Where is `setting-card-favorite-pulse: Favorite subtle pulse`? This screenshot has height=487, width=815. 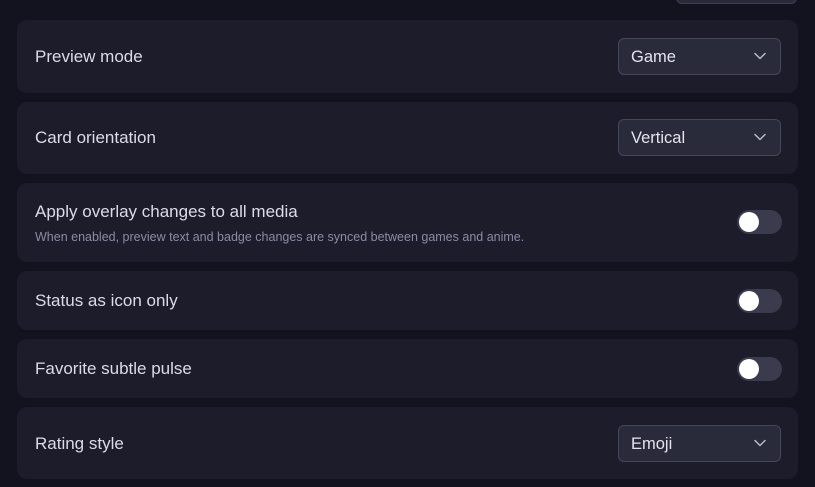
setting-card-favorite-pulse: Favorite subtle pulse is located at coordinates (407, 368).